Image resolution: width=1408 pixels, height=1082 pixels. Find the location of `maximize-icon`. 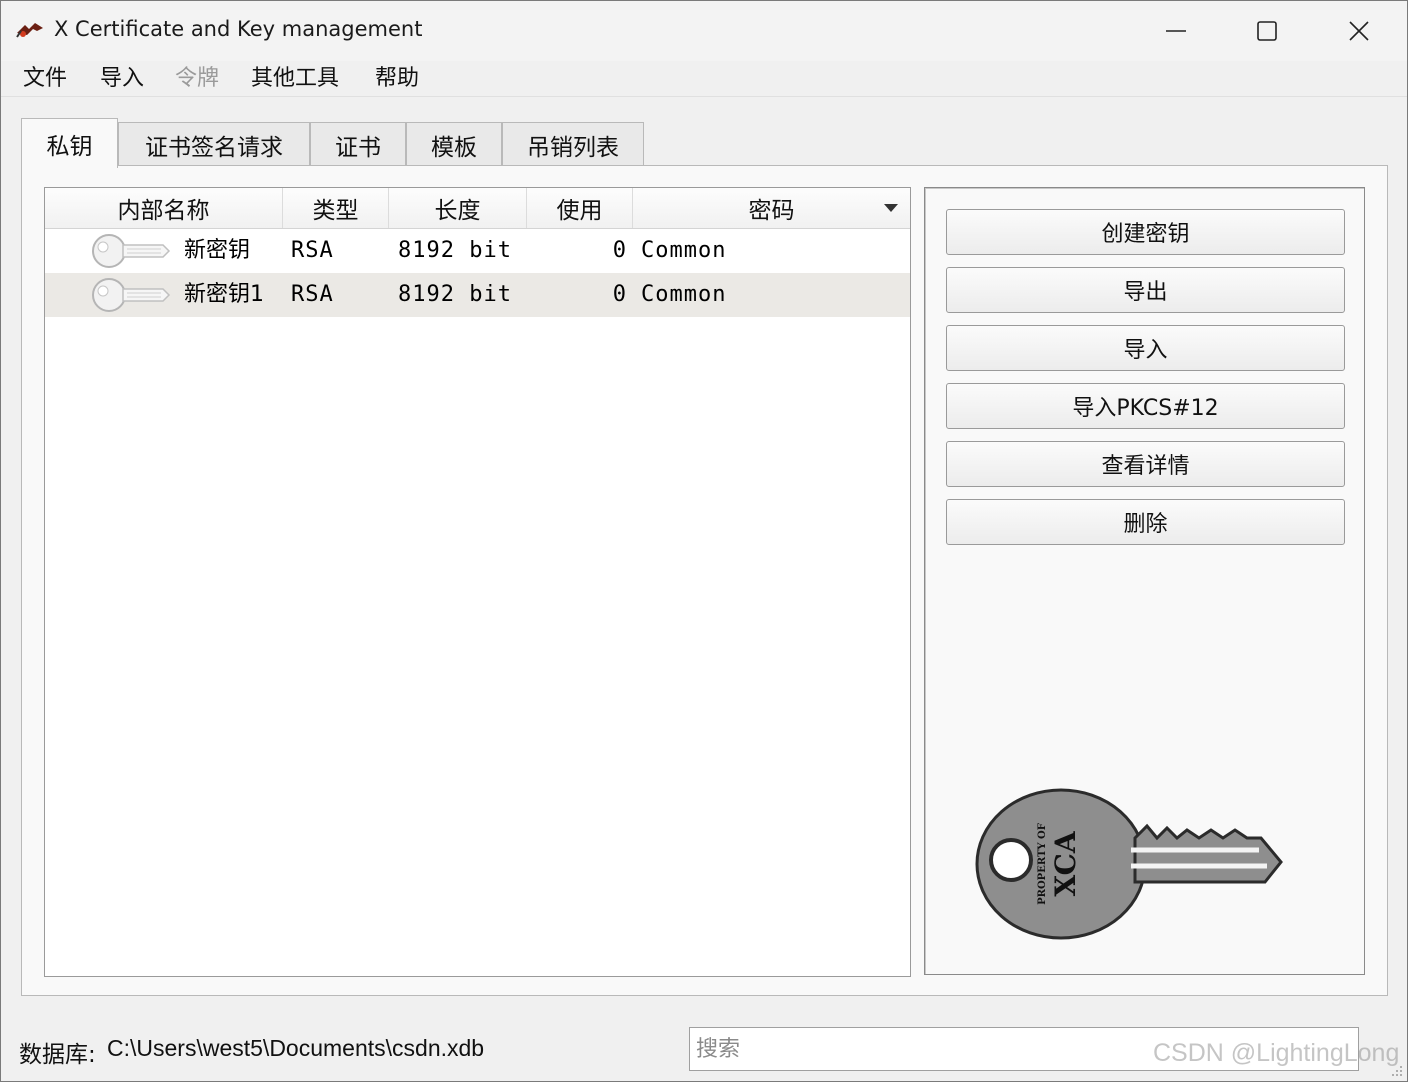

maximize-icon is located at coordinates (1267, 31).